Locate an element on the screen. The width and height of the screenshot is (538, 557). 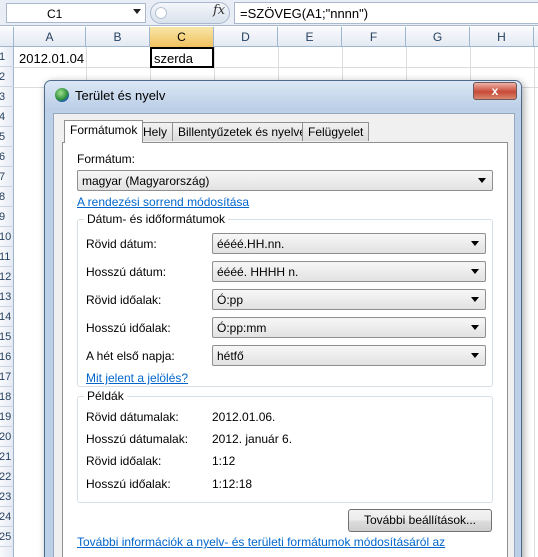
close-button: x is located at coordinates (495, 91).